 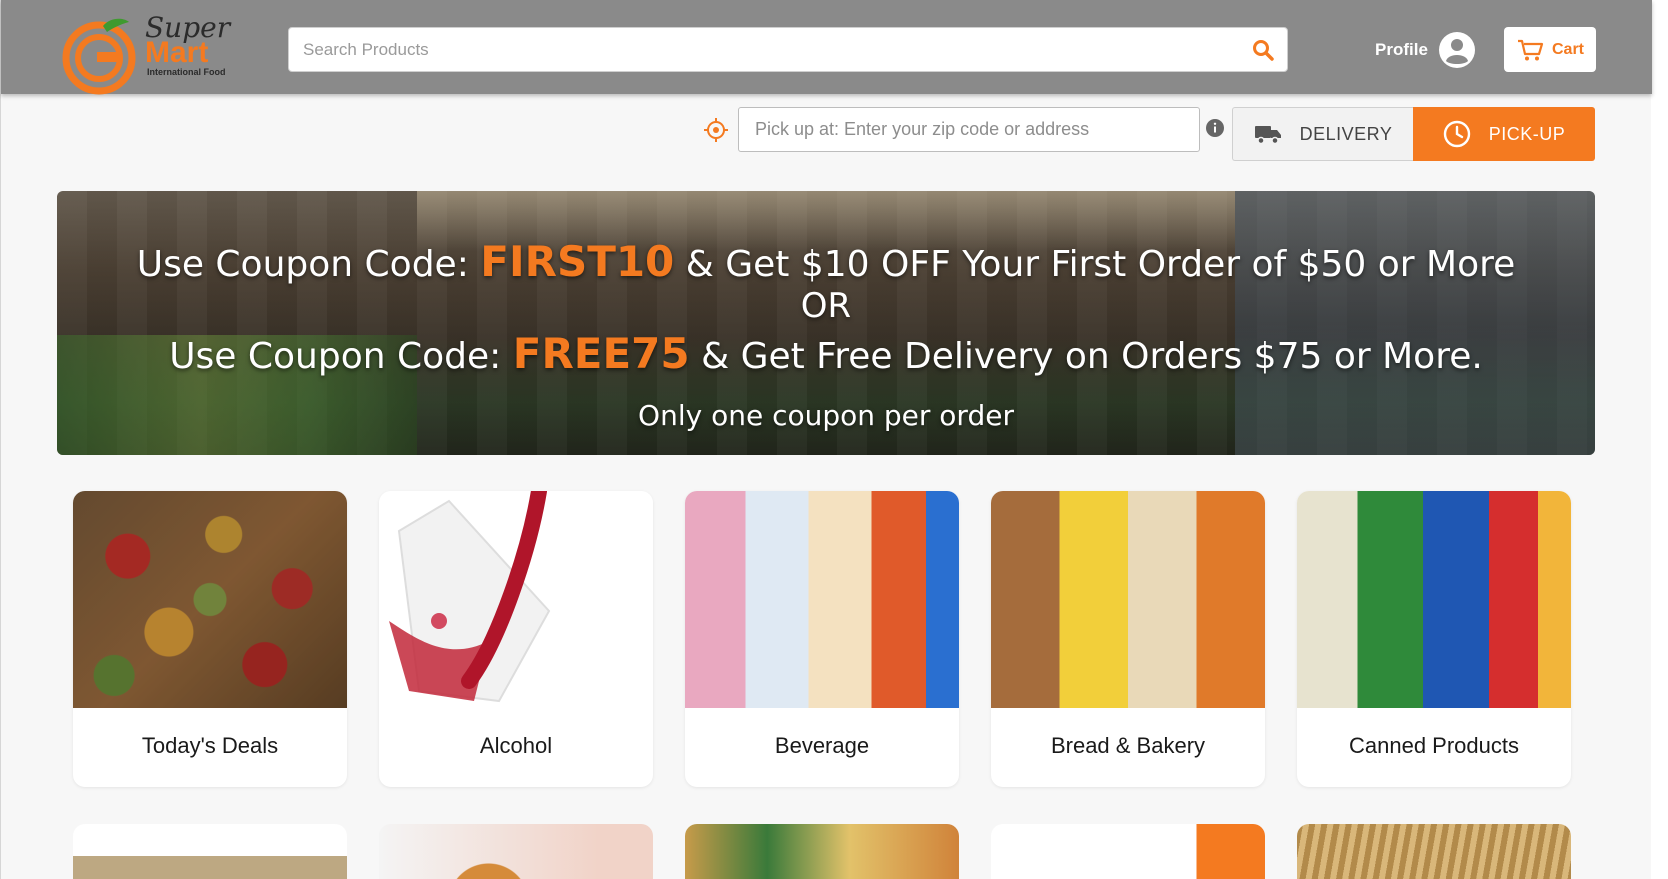 I want to click on search-icon, so click(x=1263, y=50).